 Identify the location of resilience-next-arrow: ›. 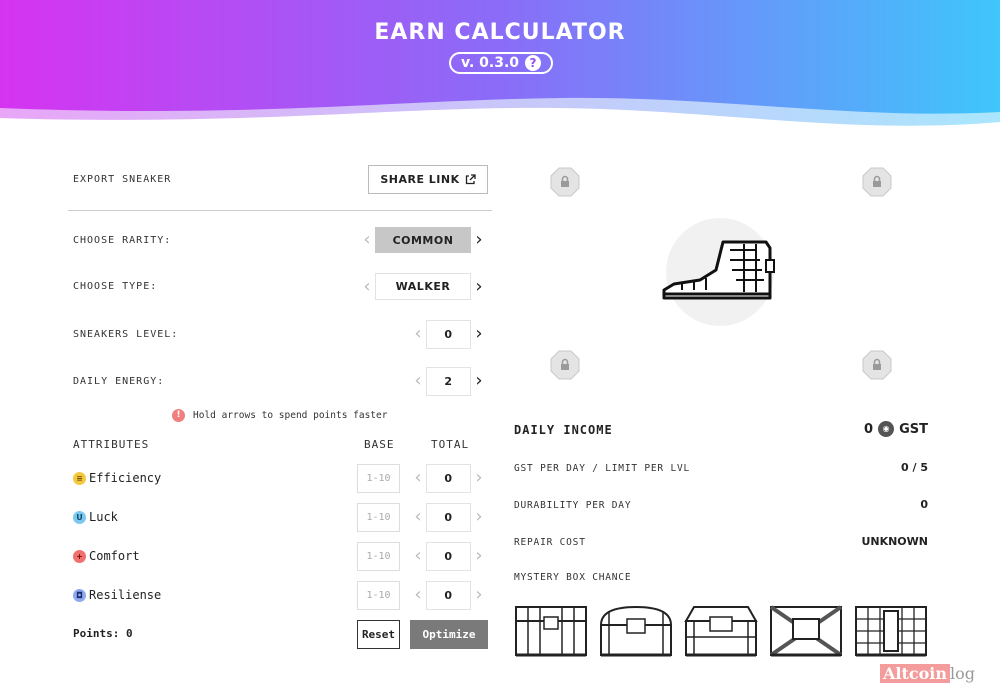
(479, 595).